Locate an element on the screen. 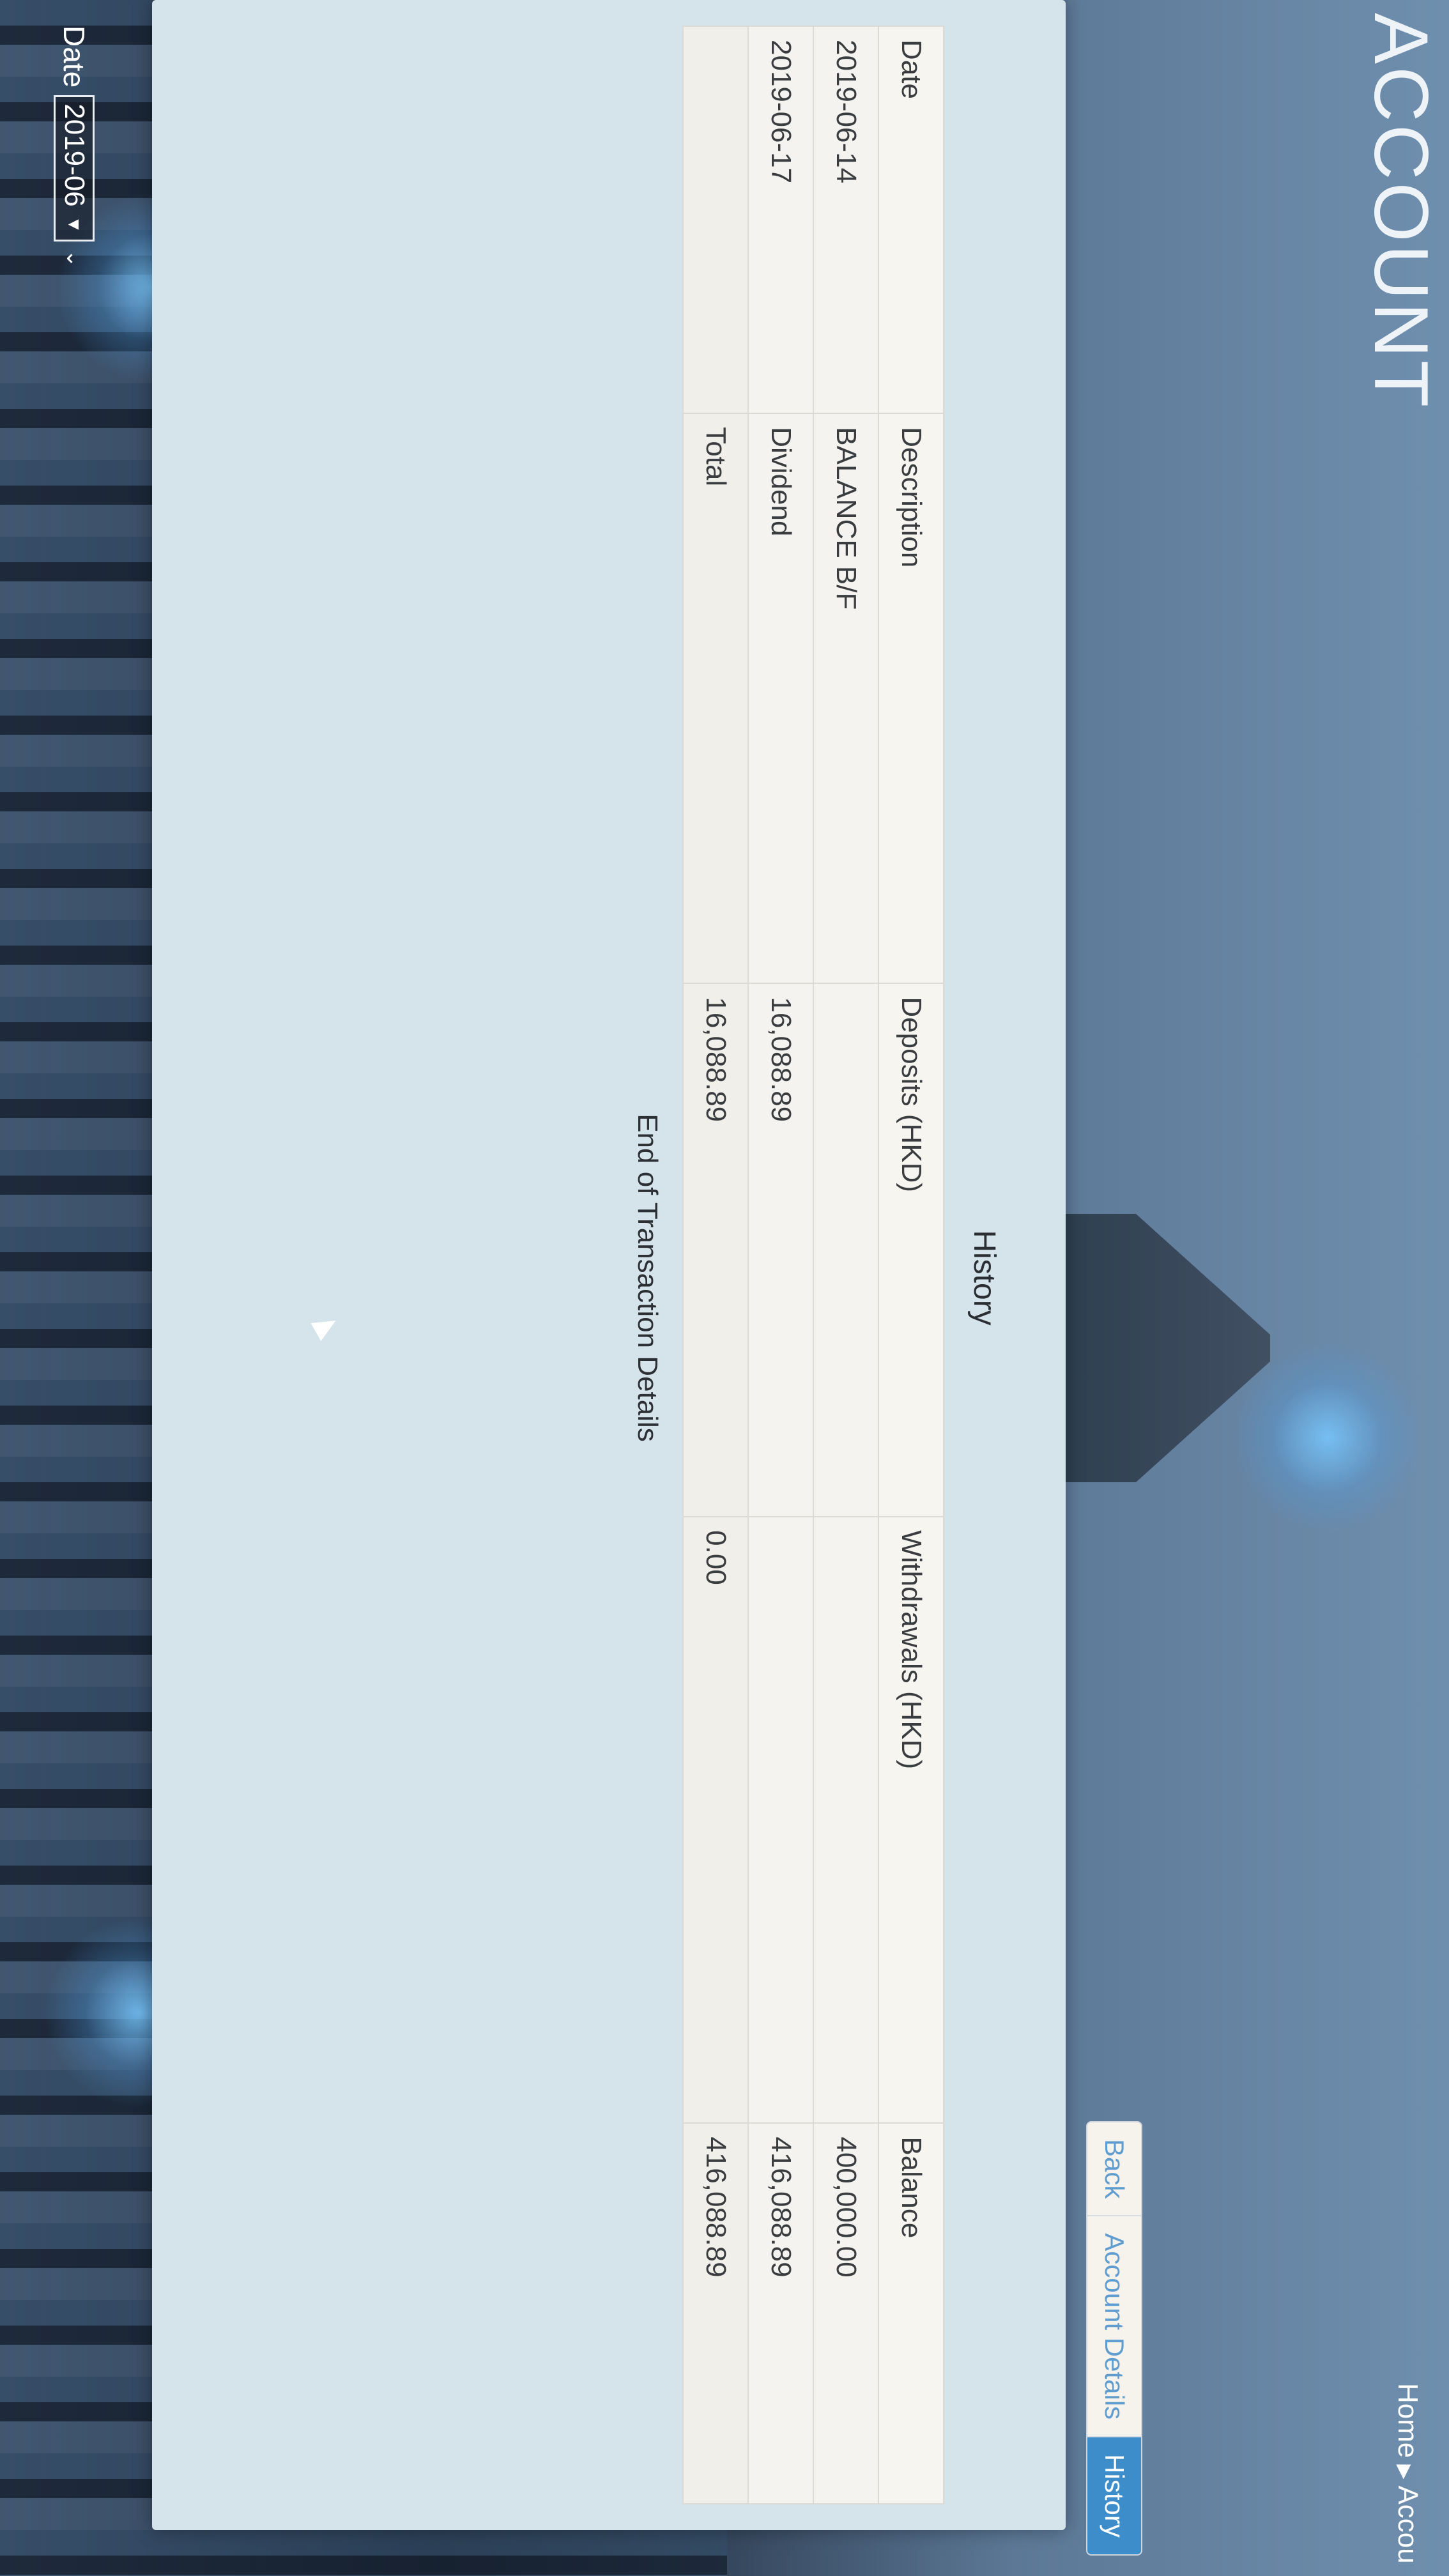 The height and width of the screenshot is (2576, 1449). dropdown-arrow-icon: ▼ is located at coordinates (74, 224).